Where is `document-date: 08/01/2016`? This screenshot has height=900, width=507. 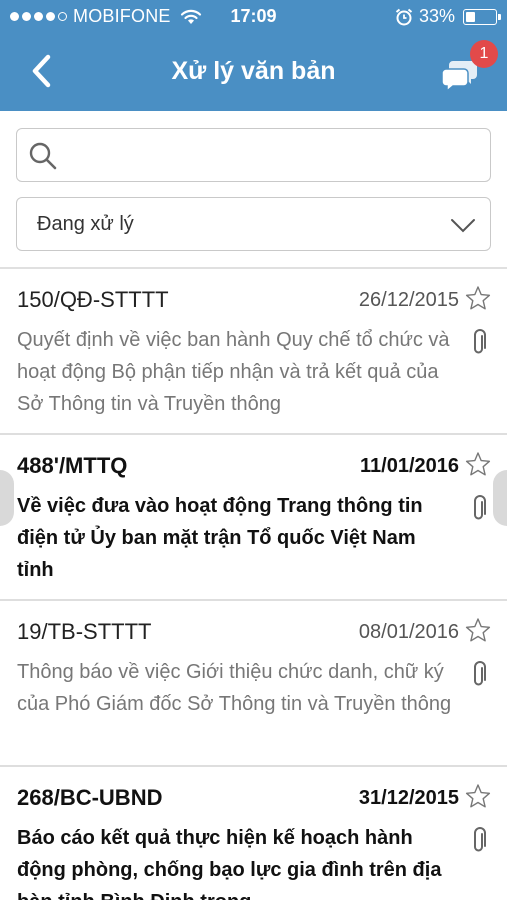
document-date: 08/01/2016 is located at coordinates (408, 632).